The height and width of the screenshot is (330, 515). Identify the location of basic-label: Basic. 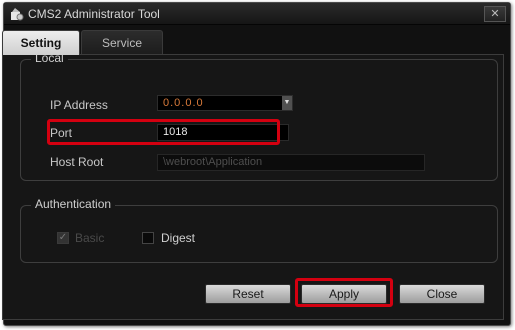
(90, 238).